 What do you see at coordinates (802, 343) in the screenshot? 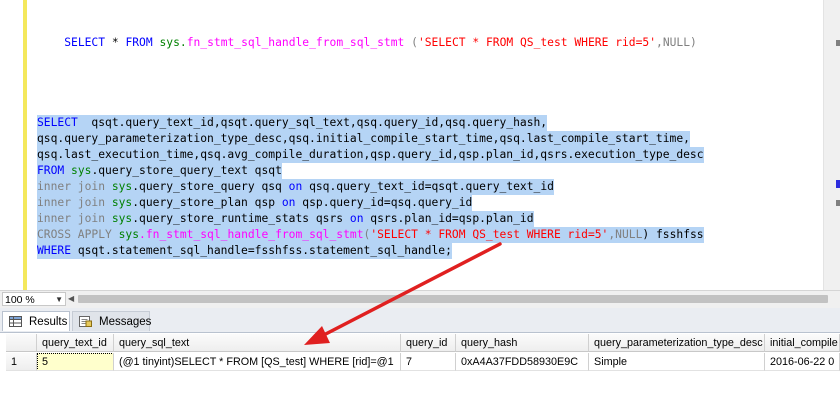
I see `column-header: initial_compile` at bounding box center [802, 343].